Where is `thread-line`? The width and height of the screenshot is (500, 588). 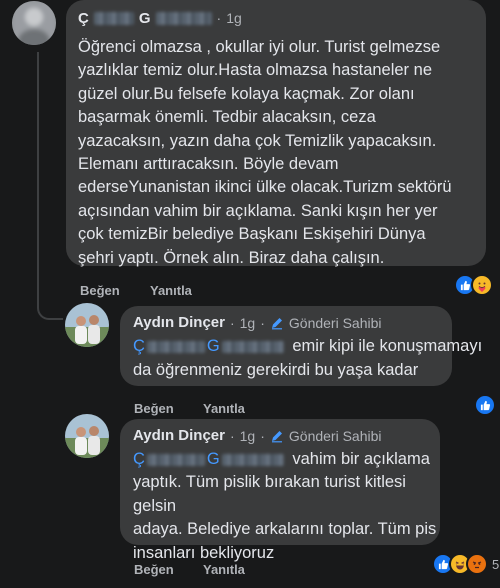 thread-line is located at coordinates (38, 167).